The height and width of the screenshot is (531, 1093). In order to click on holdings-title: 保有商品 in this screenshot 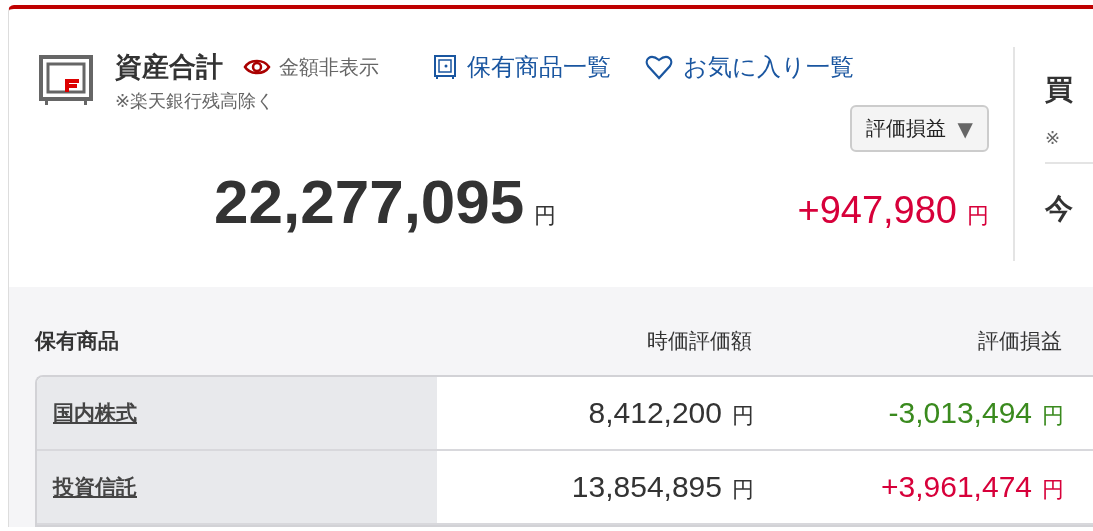, I will do `click(77, 341)`.